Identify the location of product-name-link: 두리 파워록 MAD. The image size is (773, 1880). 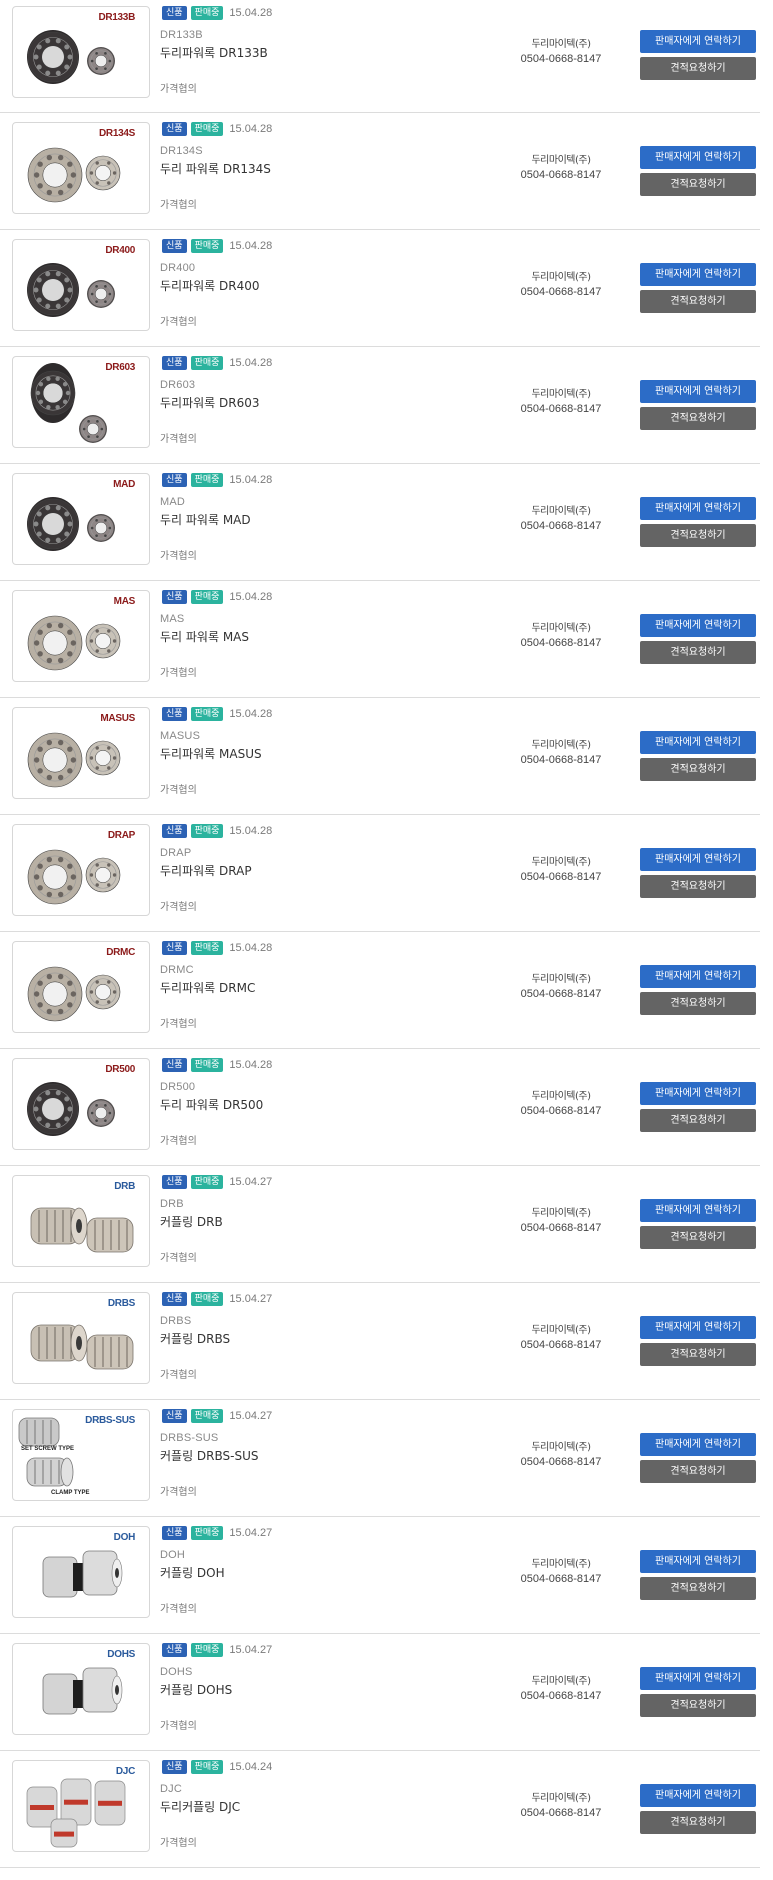
(205, 519).